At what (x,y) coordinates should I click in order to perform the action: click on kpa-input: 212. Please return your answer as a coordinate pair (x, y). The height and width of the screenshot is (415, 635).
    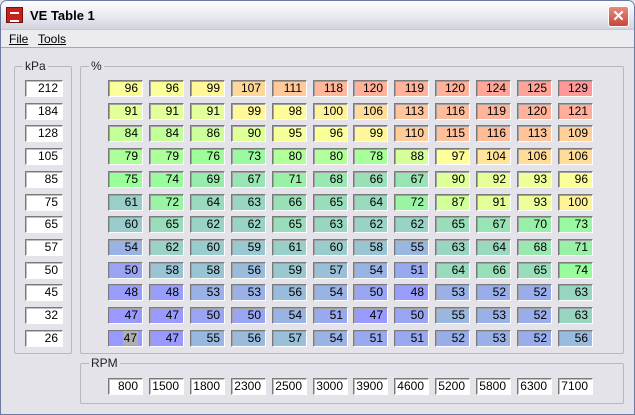
    Looking at the image, I should click on (44, 88).